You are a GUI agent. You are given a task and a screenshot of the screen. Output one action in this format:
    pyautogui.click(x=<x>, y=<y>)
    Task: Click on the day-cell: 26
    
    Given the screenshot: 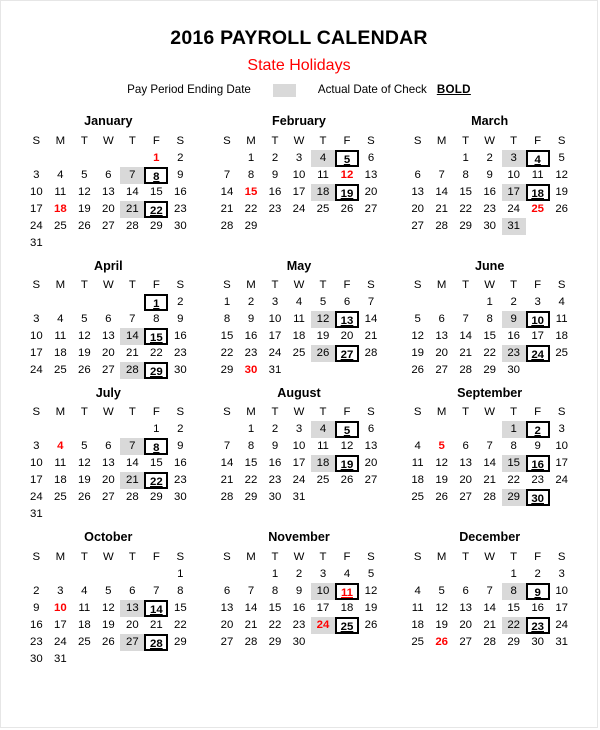 What is the action you would take?
    pyautogui.click(x=84, y=226)
    